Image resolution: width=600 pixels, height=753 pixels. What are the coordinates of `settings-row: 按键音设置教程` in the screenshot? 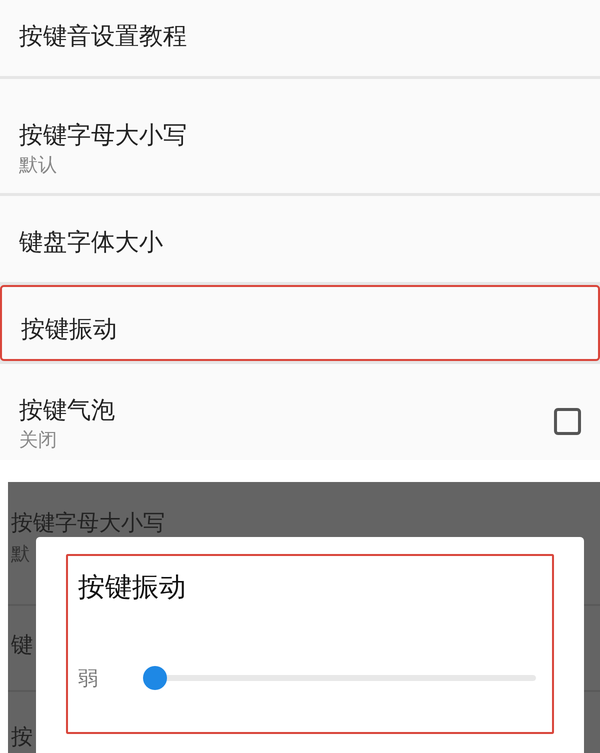 It's located at (300, 38).